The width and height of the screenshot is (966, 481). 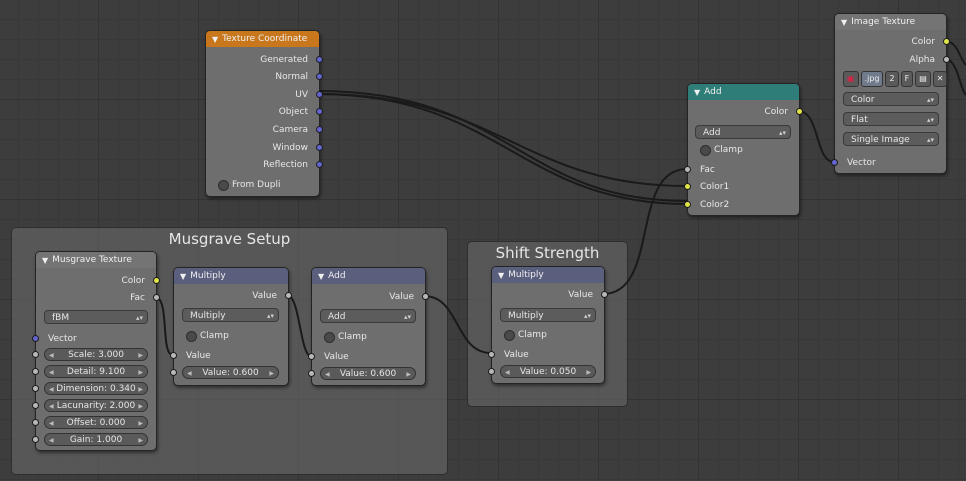 What do you see at coordinates (930, 120) in the screenshot?
I see `chevron-updown-icon: ▴▾` at bounding box center [930, 120].